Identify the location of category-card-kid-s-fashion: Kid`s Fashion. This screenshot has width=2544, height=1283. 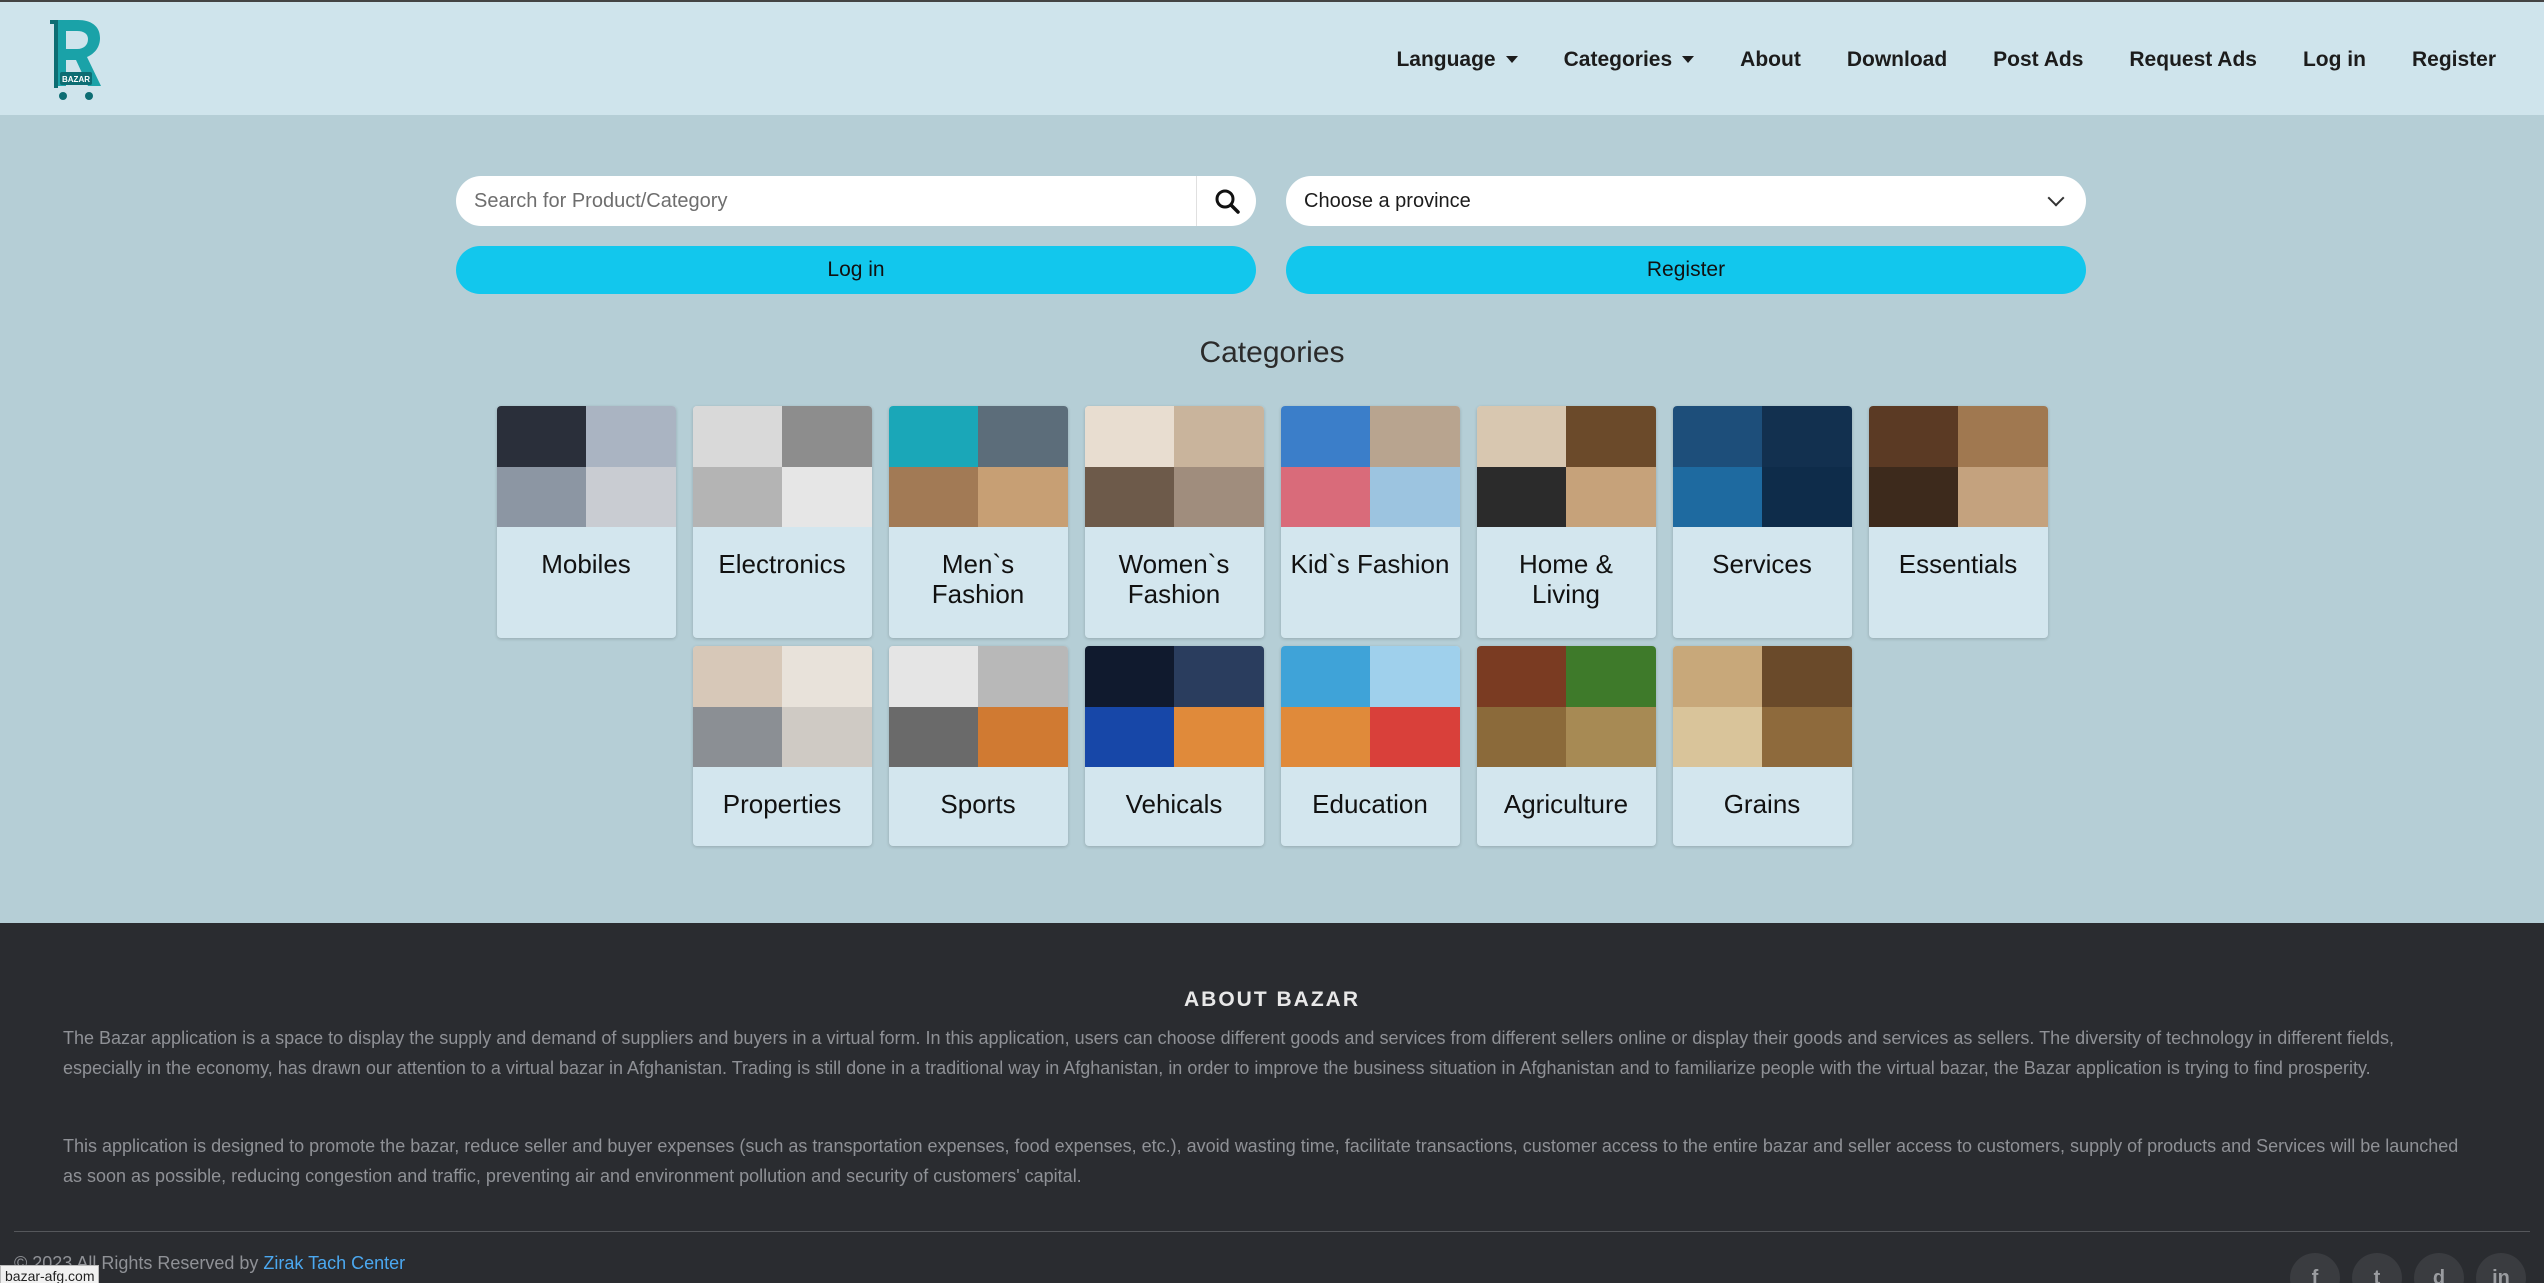
(1370, 522).